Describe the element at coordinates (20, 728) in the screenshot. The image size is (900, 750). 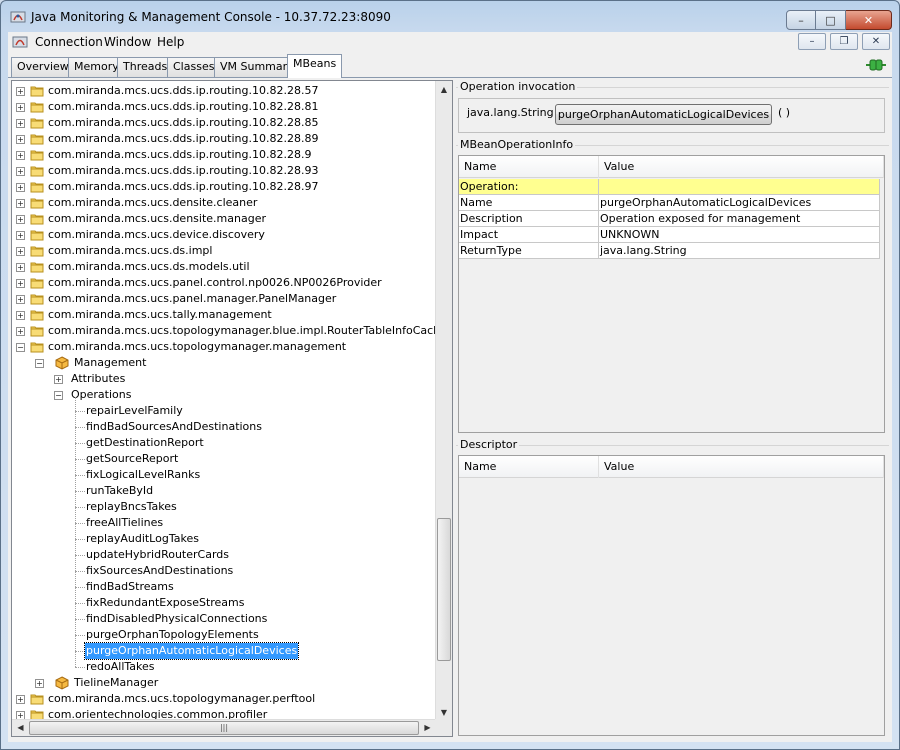
I see `scroll-left-icon: ◀` at that location.